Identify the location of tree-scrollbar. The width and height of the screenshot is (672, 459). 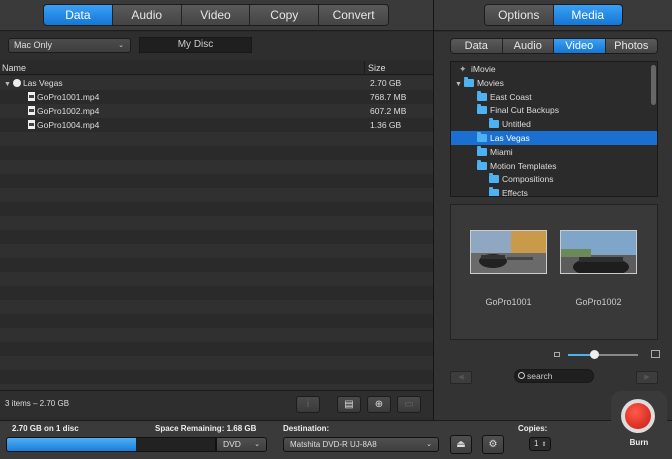
(653, 128).